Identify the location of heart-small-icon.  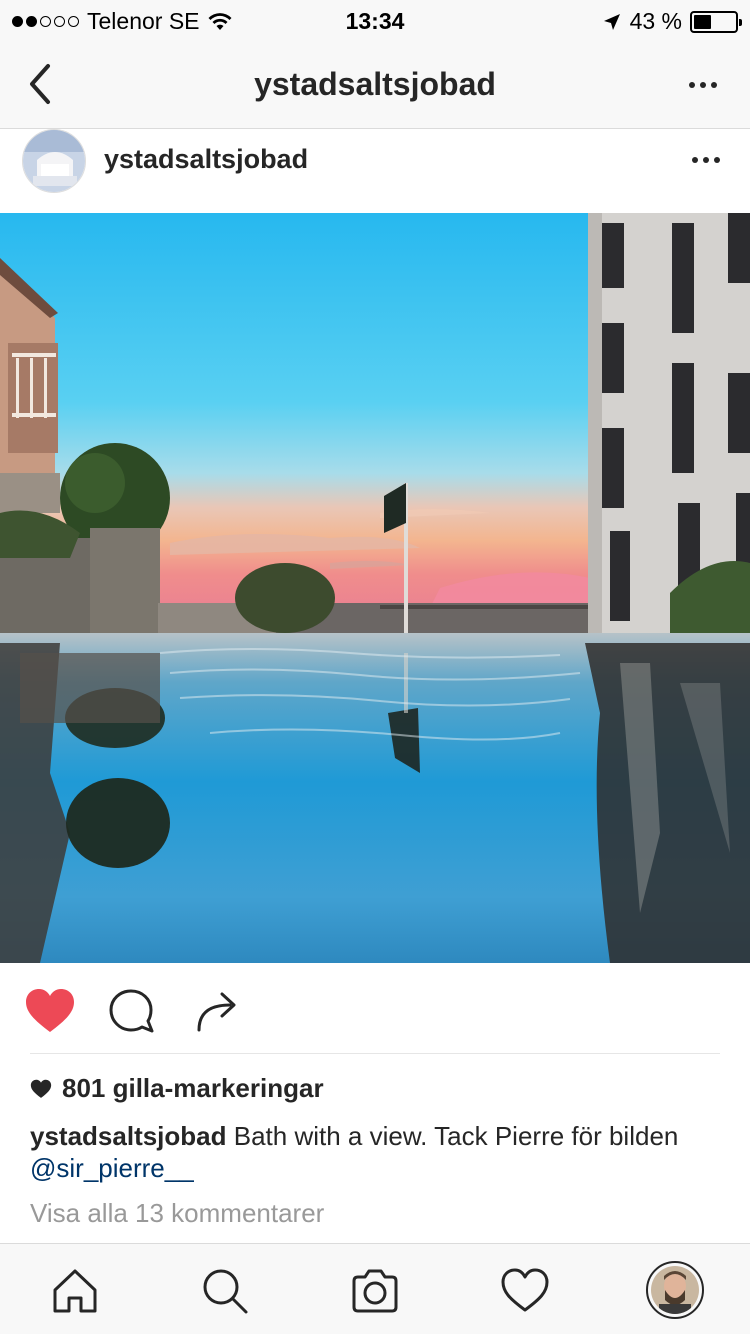
(41, 1088).